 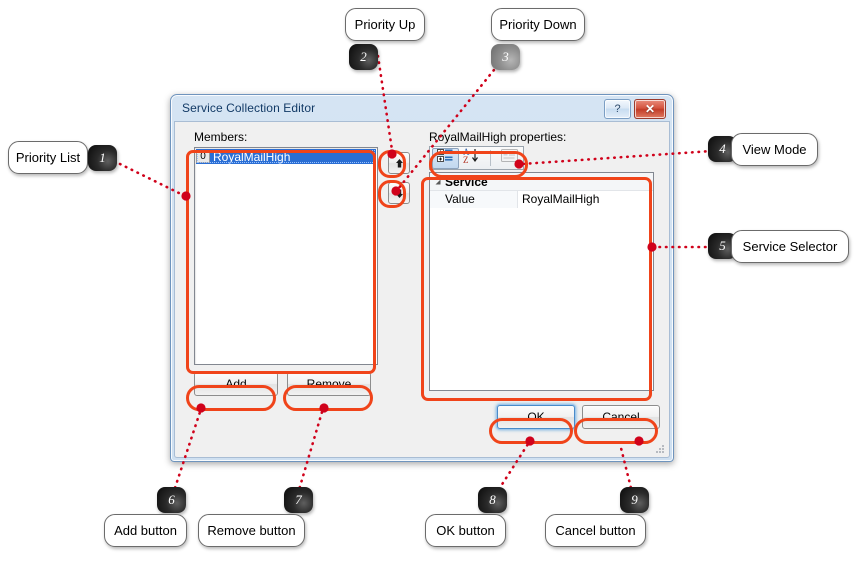 I want to click on properties-label: RoyalMailHigh properties:, so click(x=498, y=137).